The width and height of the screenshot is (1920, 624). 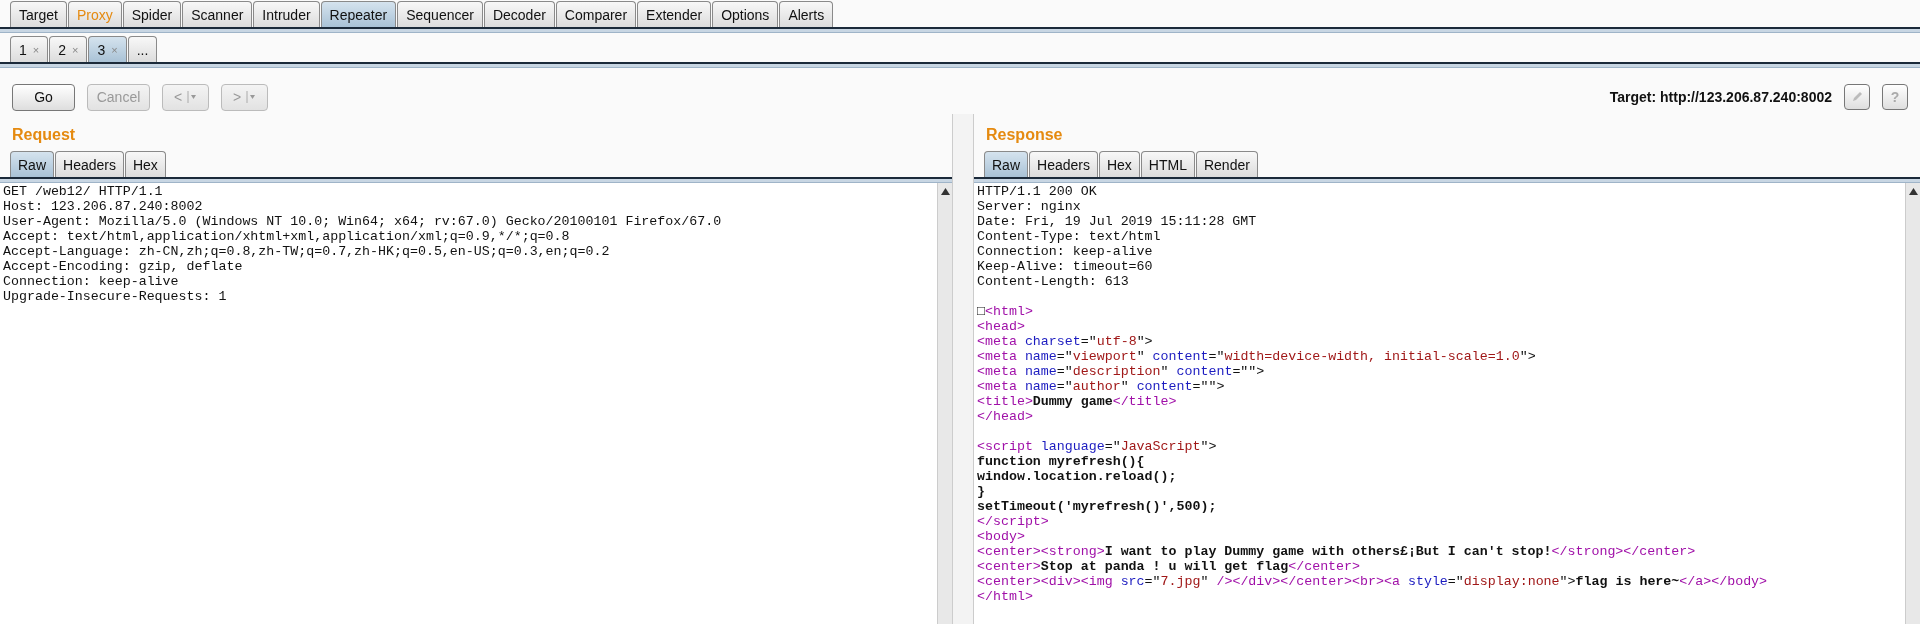 What do you see at coordinates (1029, 206) in the screenshot?
I see `code-line: Server: nginx` at bounding box center [1029, 206].